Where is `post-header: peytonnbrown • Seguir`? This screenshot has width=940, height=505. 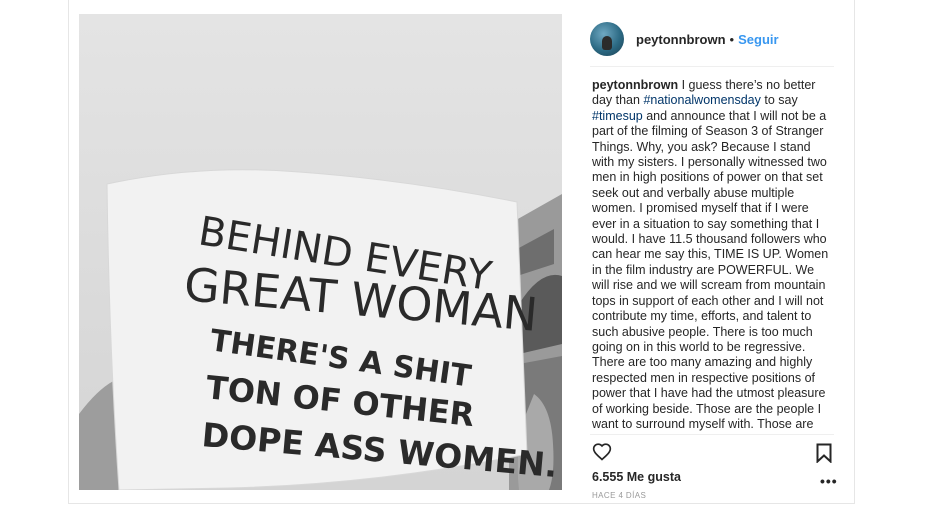 post-header: peytonnbrown • Seguir is located at coordinates (714, 39).